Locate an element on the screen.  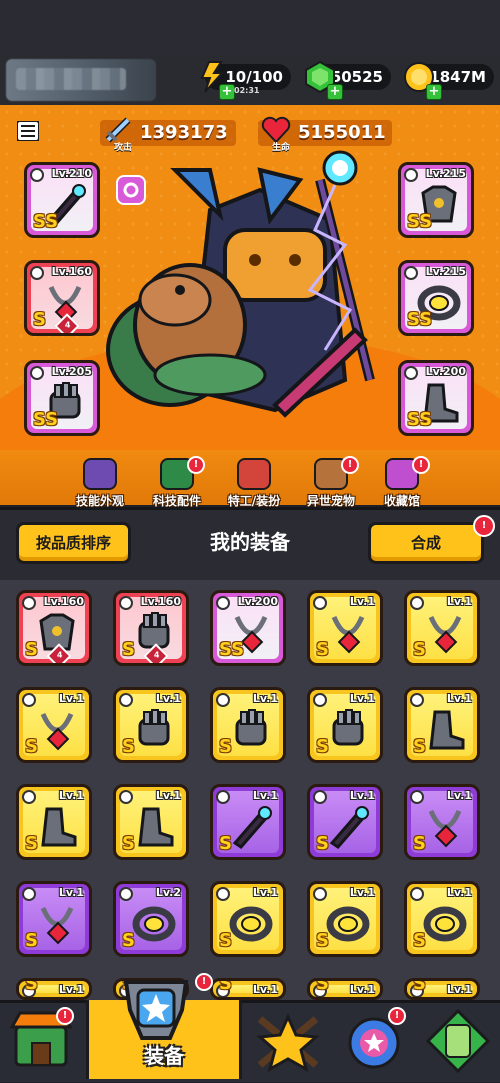
equipped-gloves-slot: Lv.205 SS is located at coordinates (62, 398).